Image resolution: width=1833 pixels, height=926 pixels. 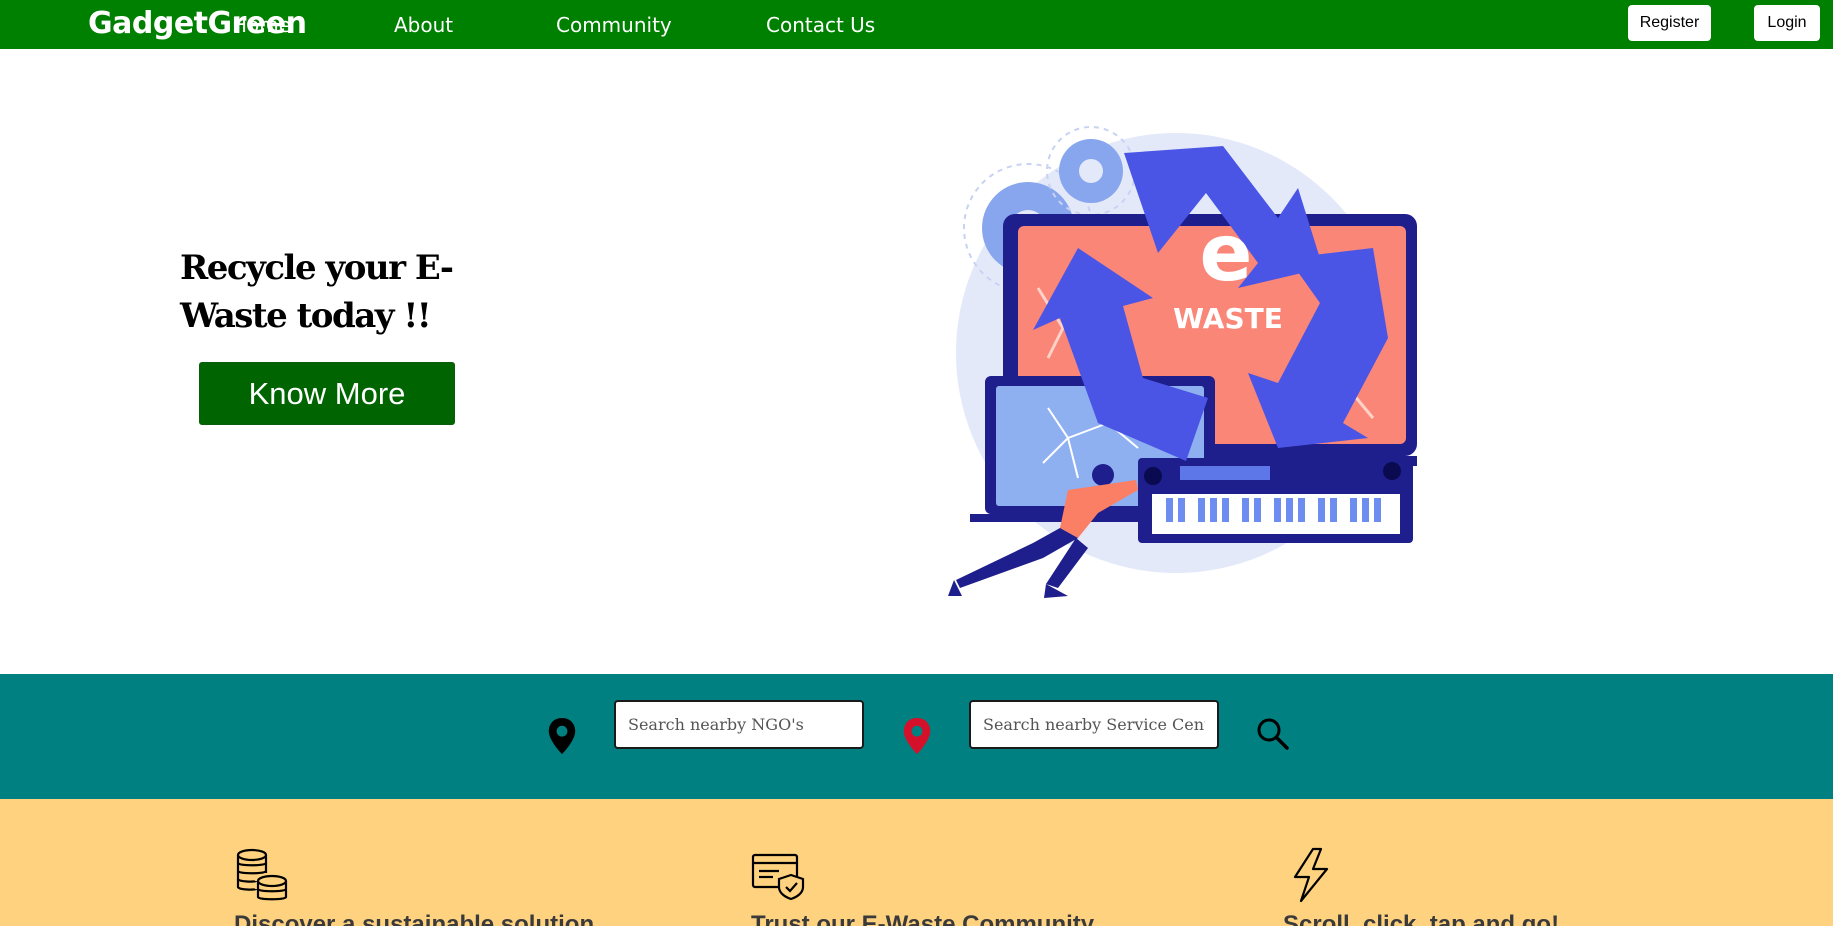 I want to click on feature-text: Discover a sustainable solution, so click(x=414, y=918).